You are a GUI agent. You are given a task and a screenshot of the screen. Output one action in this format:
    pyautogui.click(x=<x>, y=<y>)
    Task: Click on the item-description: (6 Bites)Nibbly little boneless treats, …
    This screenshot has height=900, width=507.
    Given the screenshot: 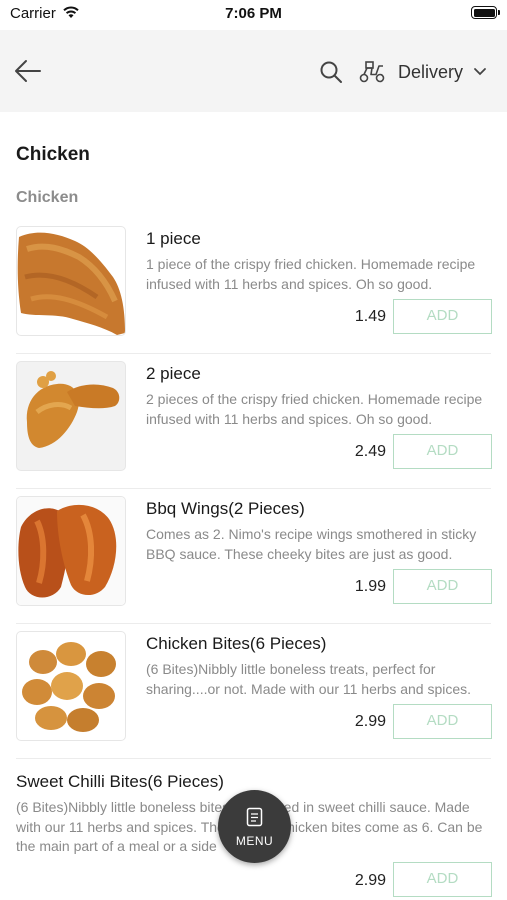 What is the action you would take?
    pyautogui.click(x=309, y=679)
    